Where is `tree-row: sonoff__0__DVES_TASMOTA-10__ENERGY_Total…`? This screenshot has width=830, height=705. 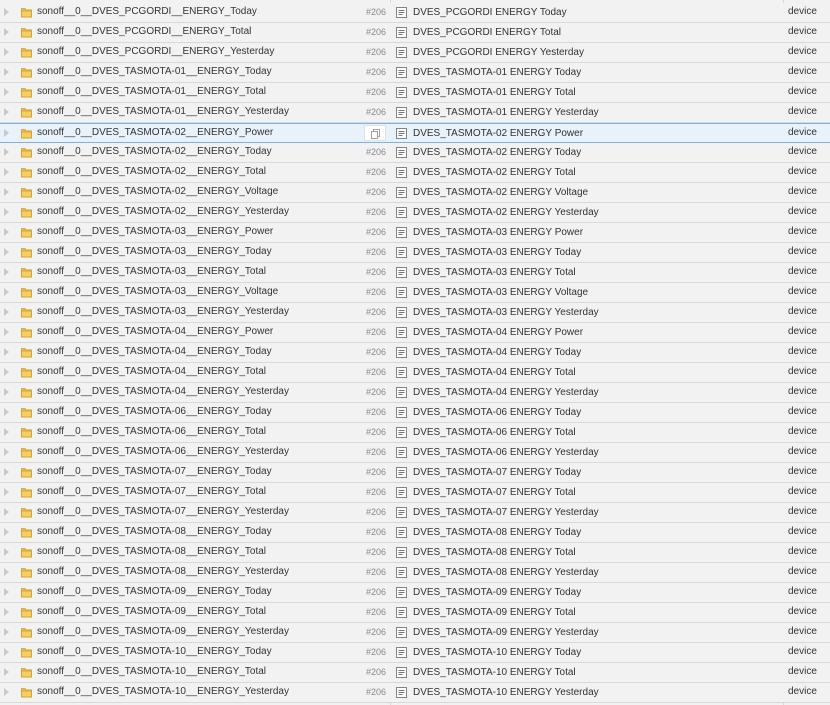
tree-row: sonoff__0__DVES_TASMOTA-10__ENERGY_Total… is located at coordinates (415, 673).